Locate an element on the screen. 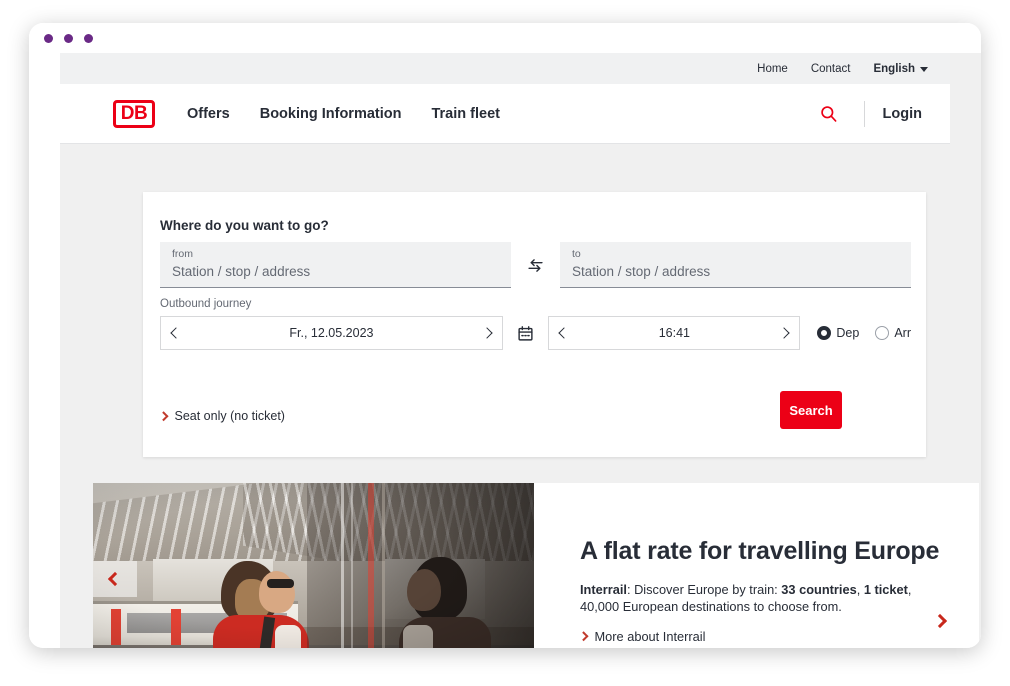 The image size is (1010, 686). utility-nav: Home Contact English is located at coordinates (505, 68).